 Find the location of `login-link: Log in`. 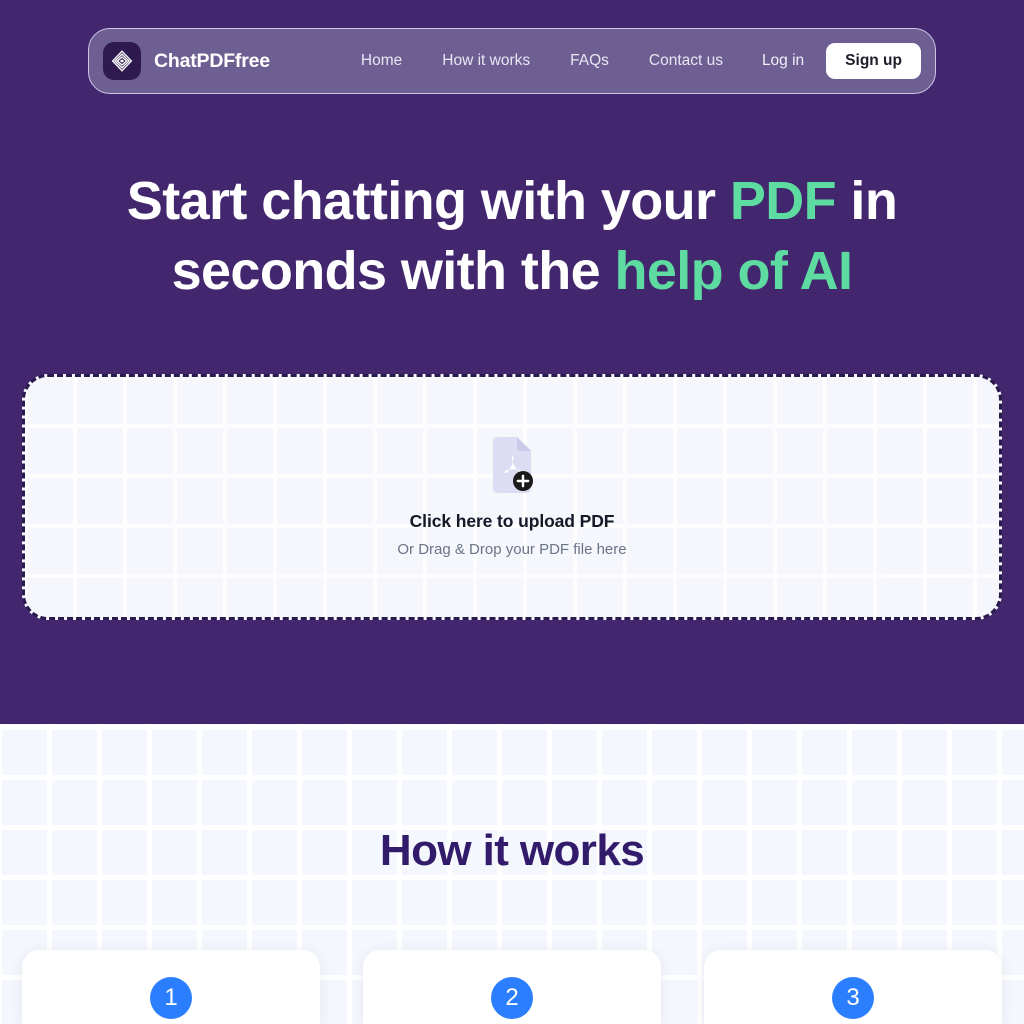

login-link: Log in is located at coordinates (783, 61).